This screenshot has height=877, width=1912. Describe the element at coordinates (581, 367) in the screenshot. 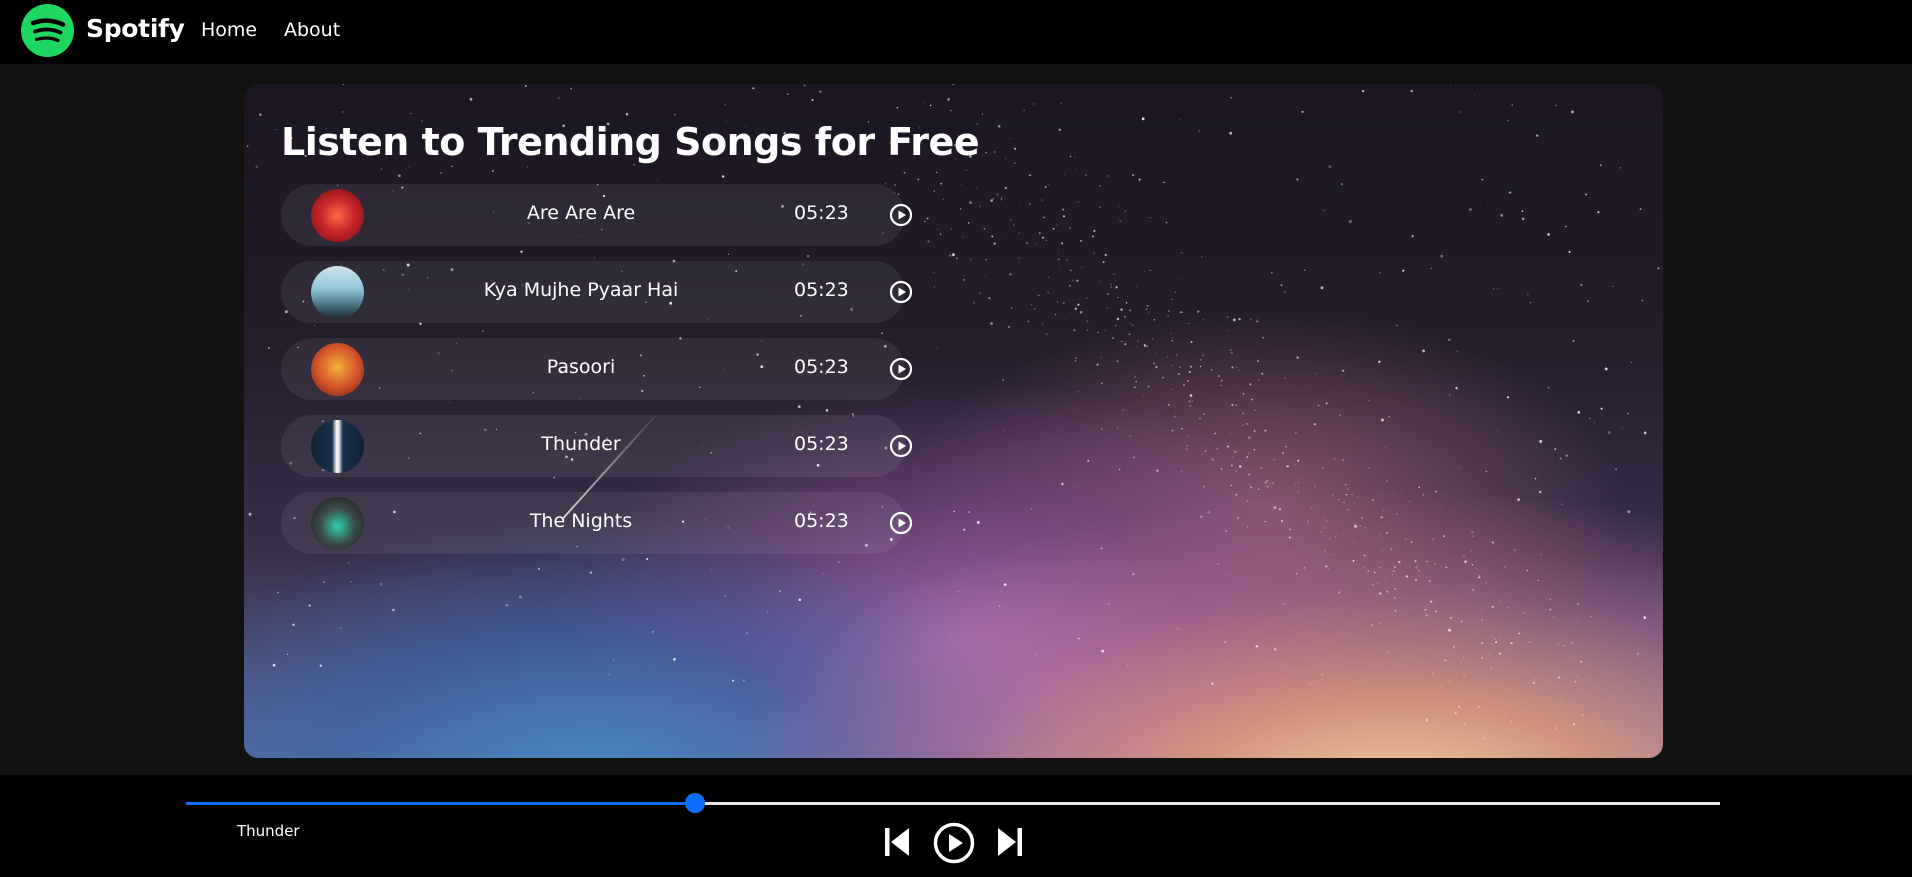

I see `song-name: Pasoori` at that location.